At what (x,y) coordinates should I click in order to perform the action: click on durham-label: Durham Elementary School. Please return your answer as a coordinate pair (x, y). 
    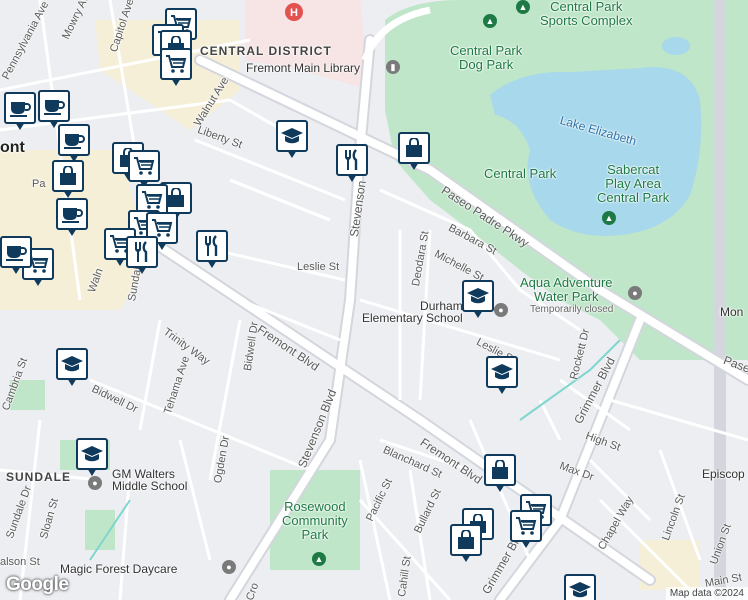
    Looking at the image, I should click on (412, 312).